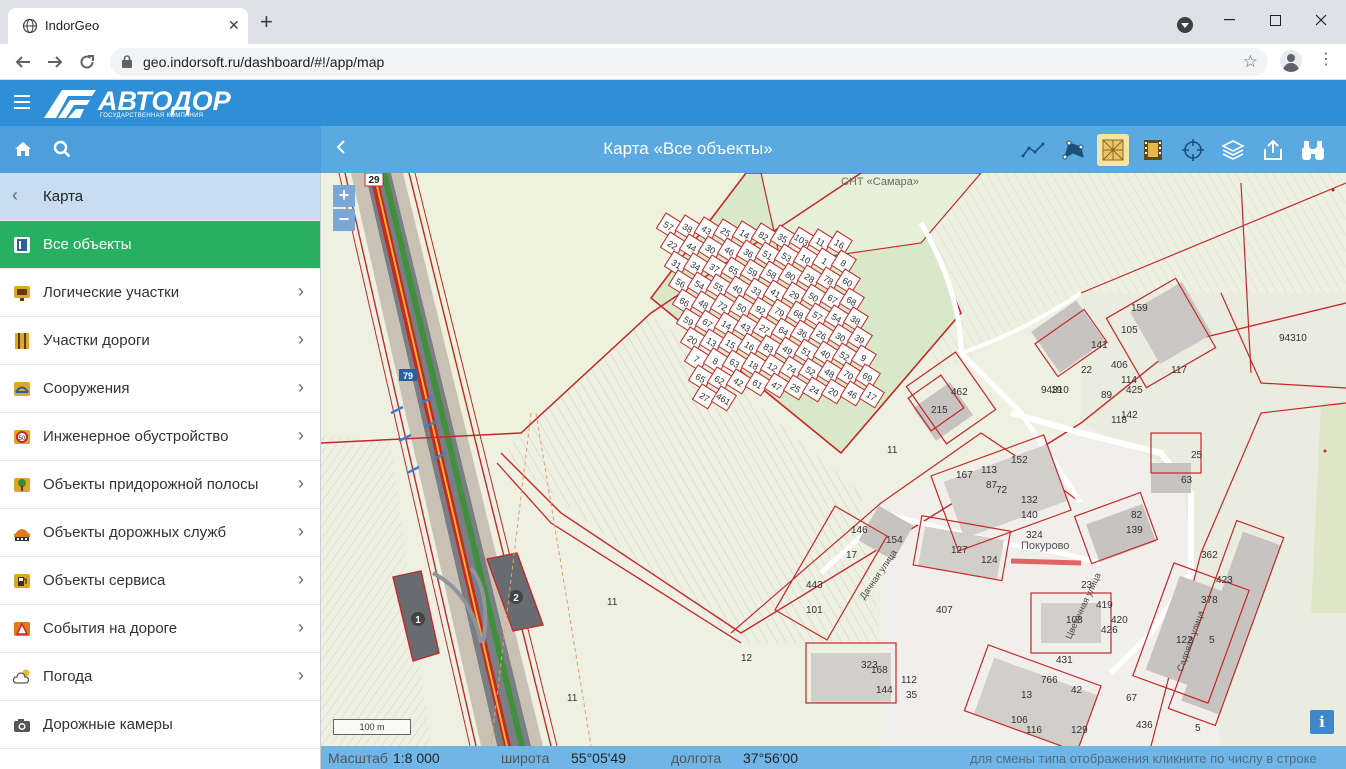  What do you see at coordinates (341, 149) in the screenshot?
I see `collapse-sidebar-chevron-icon` at bounding box center [341, 149].